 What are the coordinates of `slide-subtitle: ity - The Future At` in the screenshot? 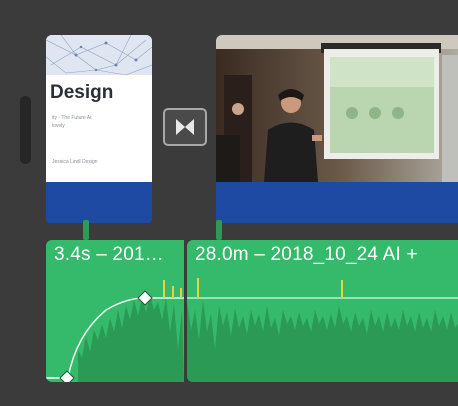 It's located at (72, 118).